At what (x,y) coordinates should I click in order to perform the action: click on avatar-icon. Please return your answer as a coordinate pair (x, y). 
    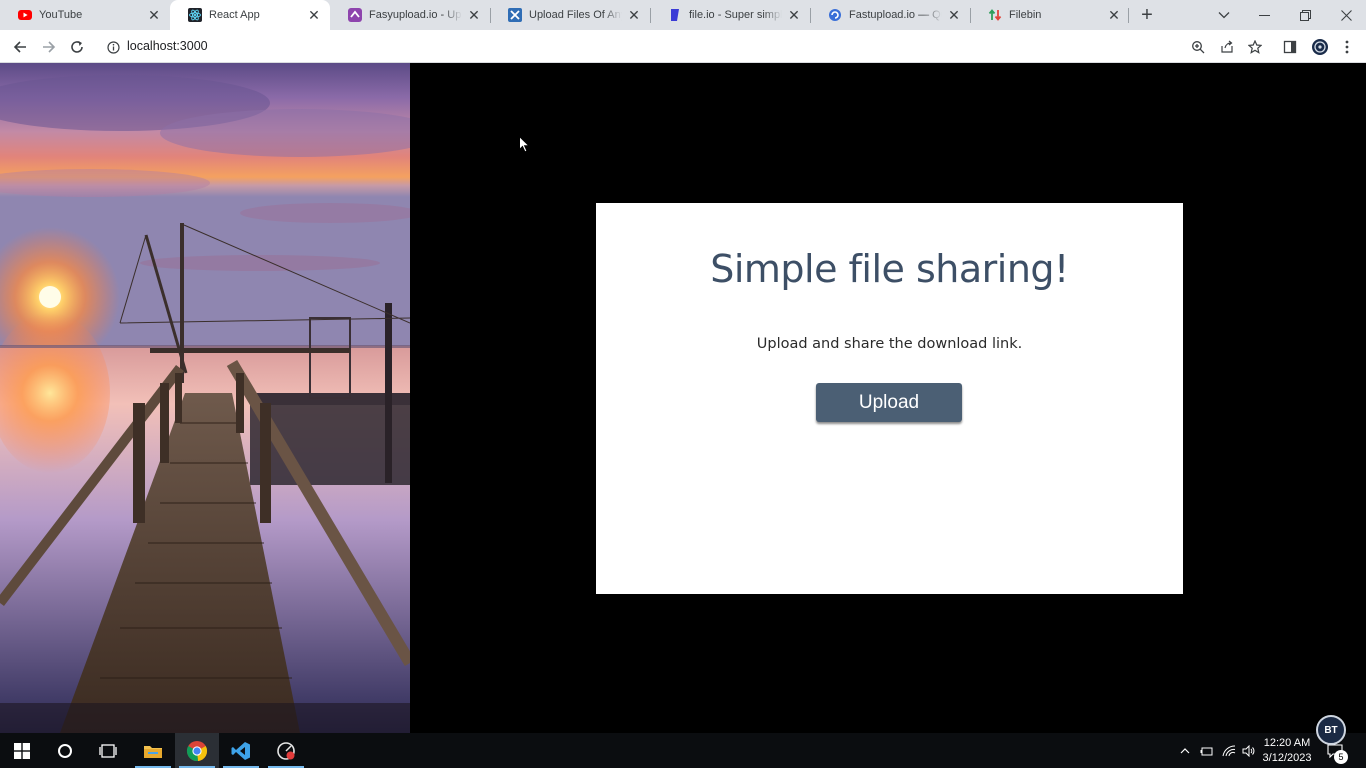
    Looking at the image, I should click on (1320, 47).